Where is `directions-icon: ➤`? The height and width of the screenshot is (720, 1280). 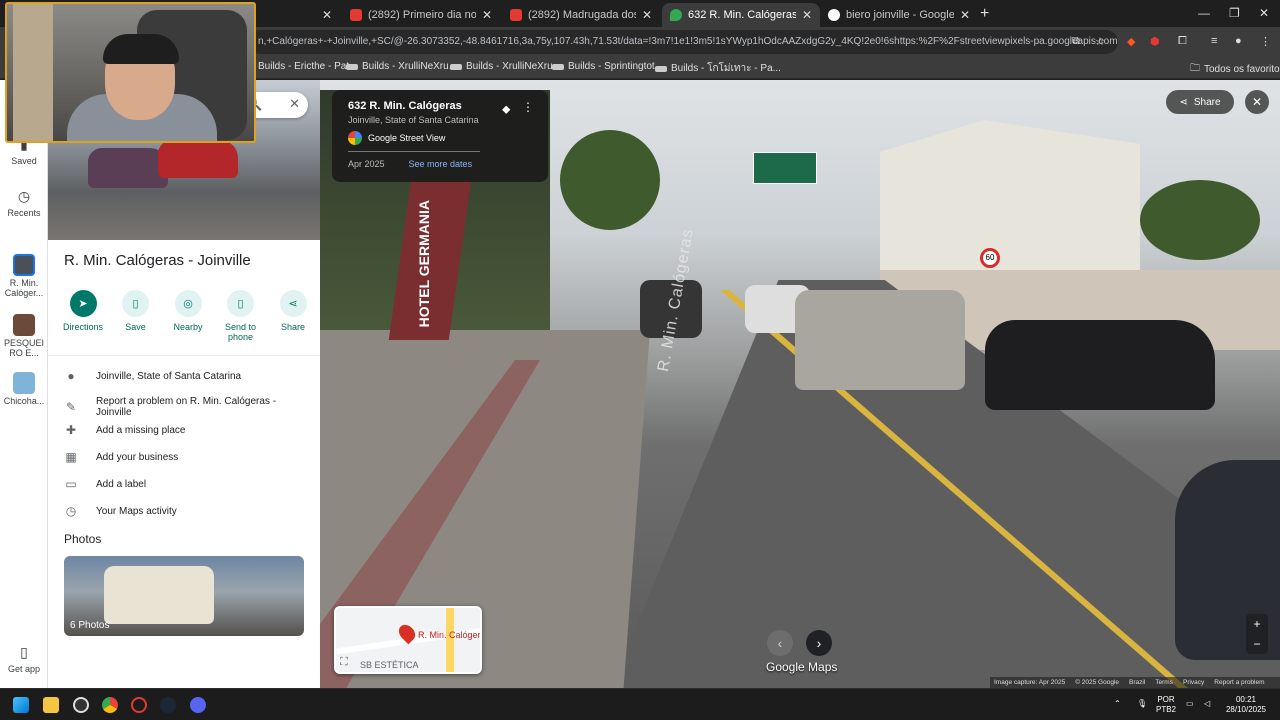
directions-icon: ➤ is located at coordinates (83, 303).